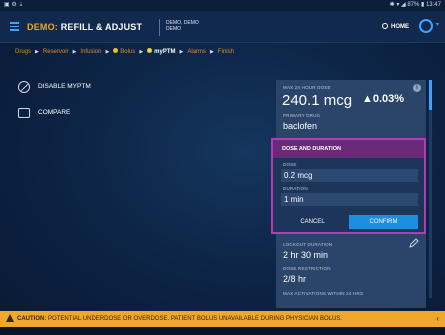 The width and height of the screenshot is (445, 335). What do you see at coordinates (400, 27) in the screenshot?
I see `home-label: HOME` at bounding box center [400, 27].